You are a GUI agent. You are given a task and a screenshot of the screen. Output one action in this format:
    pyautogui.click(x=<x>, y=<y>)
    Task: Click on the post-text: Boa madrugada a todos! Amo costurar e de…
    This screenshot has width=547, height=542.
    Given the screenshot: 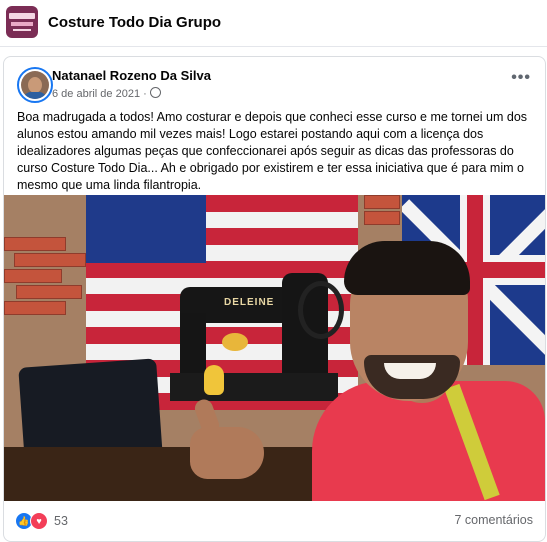 What is the action you would take?
    pyautogui.click(x=272, y=151)
    